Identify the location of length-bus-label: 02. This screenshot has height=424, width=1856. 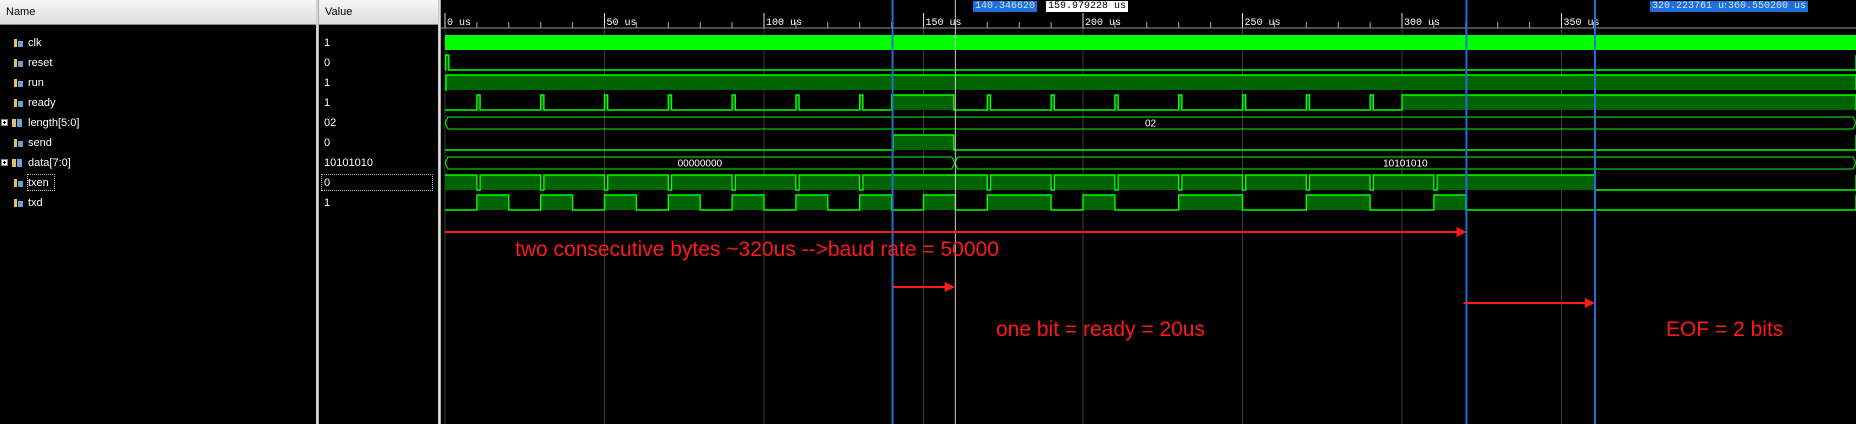
(1151, 124).